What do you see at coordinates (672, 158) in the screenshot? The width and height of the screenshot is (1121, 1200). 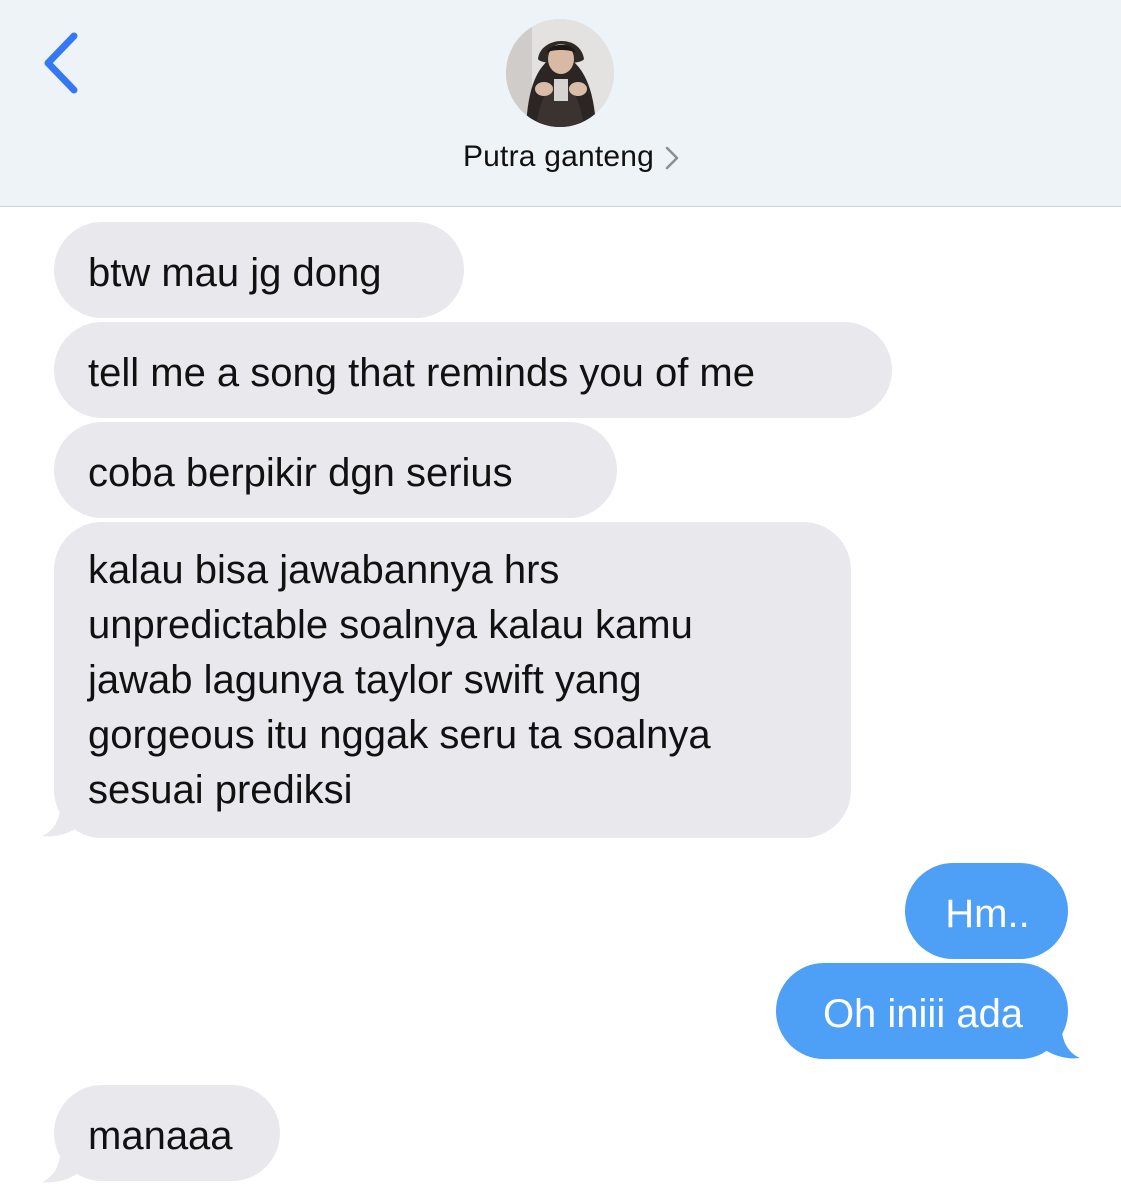 I see `chevron-right-icon` at bounding box center [672, 158].